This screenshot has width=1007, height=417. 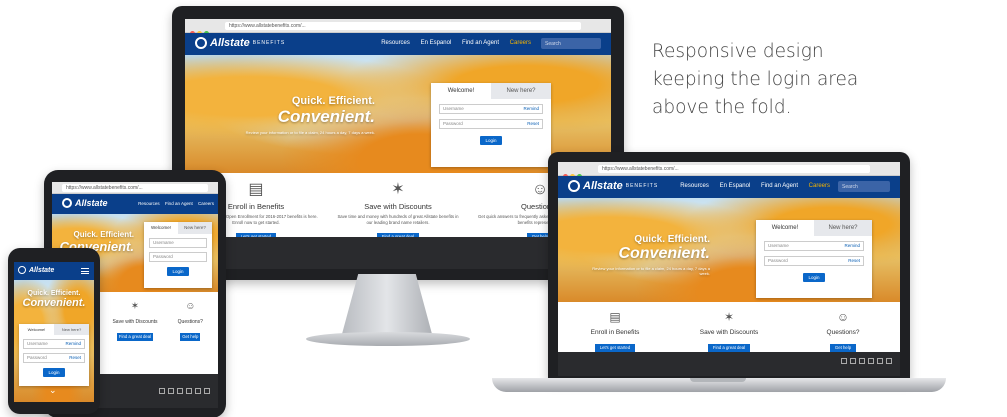 I want to click on chevron-down-icon: ⌄, so click(x=53, y=390).